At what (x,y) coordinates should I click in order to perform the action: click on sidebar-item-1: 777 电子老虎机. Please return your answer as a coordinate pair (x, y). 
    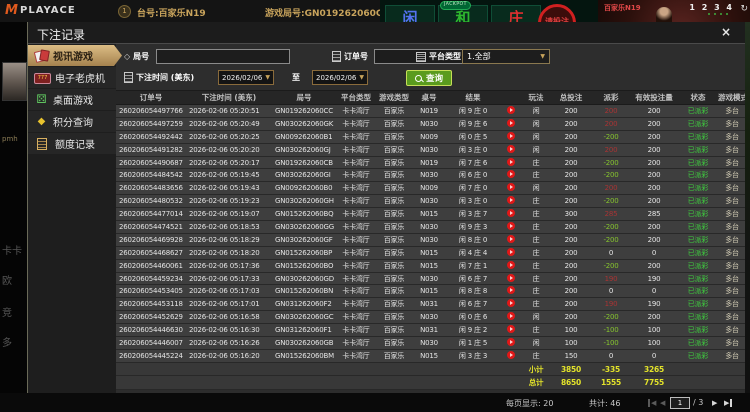
    Looking at the image, I should click on (72, 77).